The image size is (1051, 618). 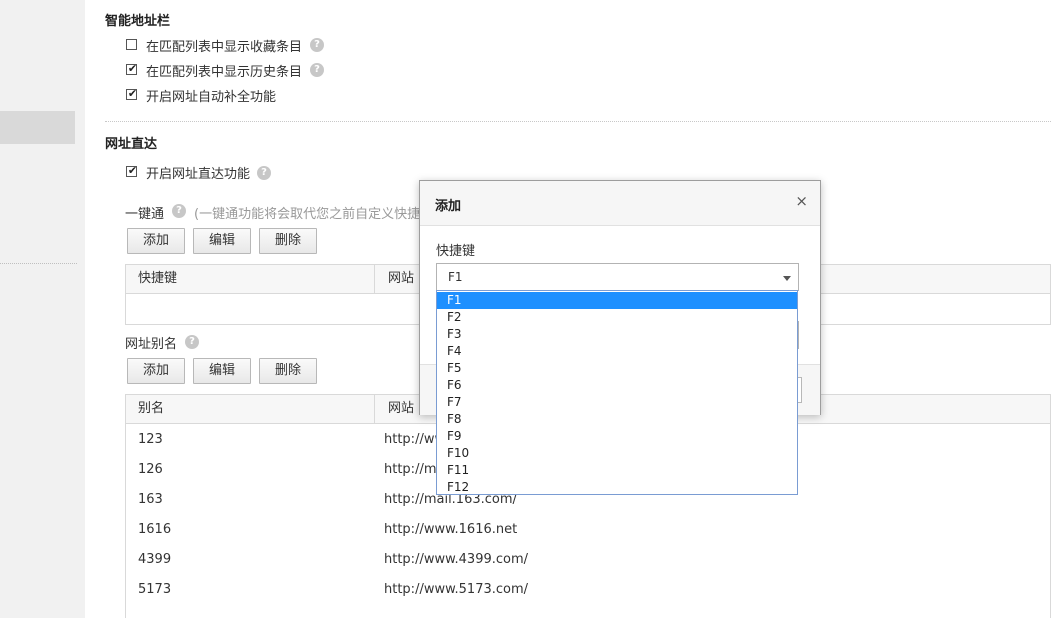 I want to click on sidebar-item-selected, so click(x=37, y=127).